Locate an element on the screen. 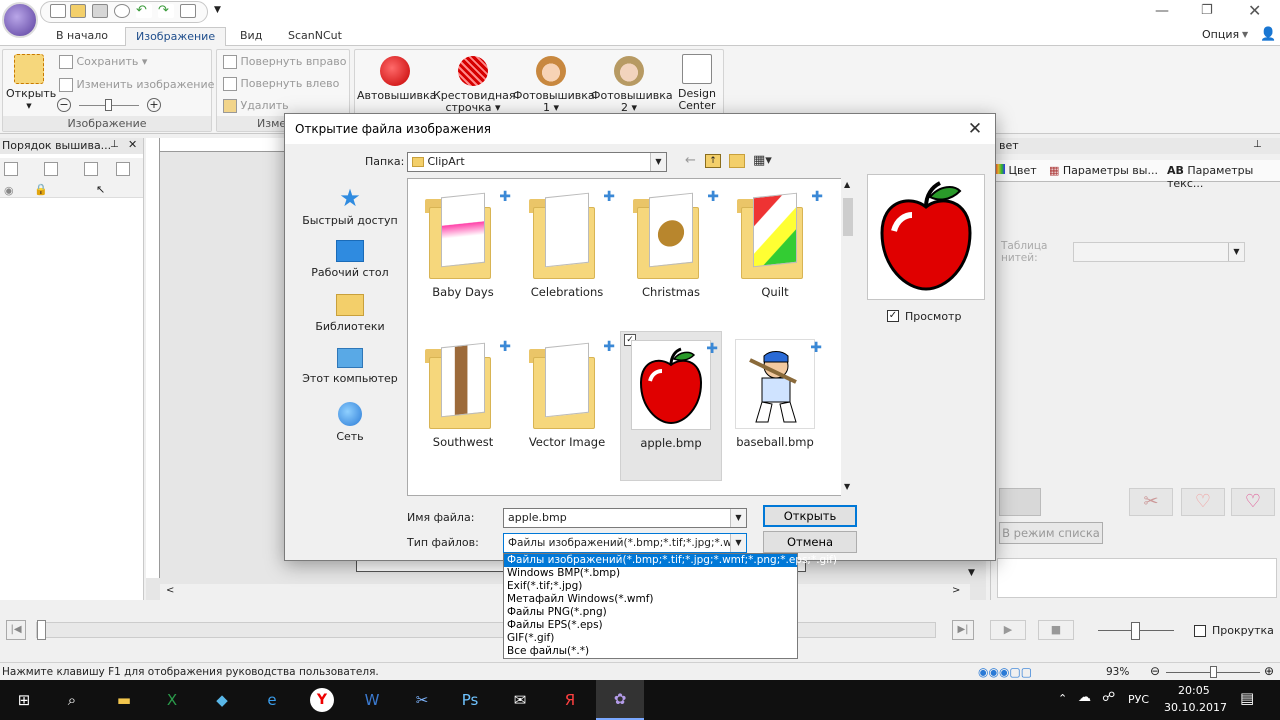 The image size is (1280, 720). right-text-area is located at coordinates (1137, 578).